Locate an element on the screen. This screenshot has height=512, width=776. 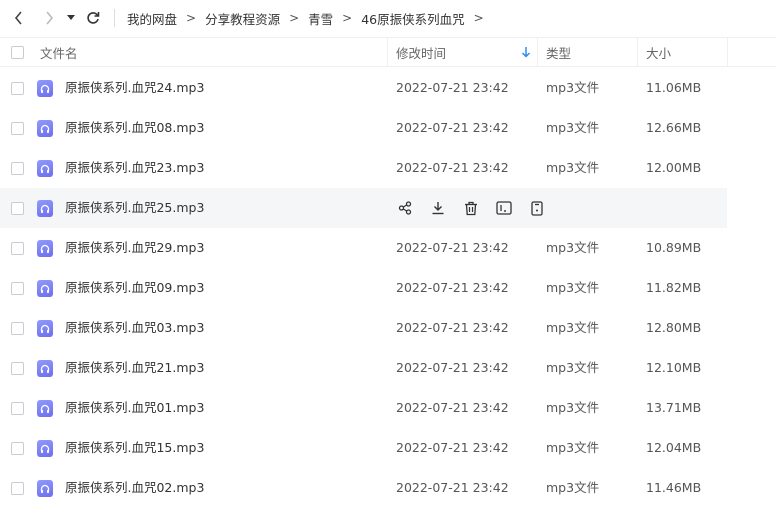
file-size: 11.46MB is located at coordinates (674, 487).